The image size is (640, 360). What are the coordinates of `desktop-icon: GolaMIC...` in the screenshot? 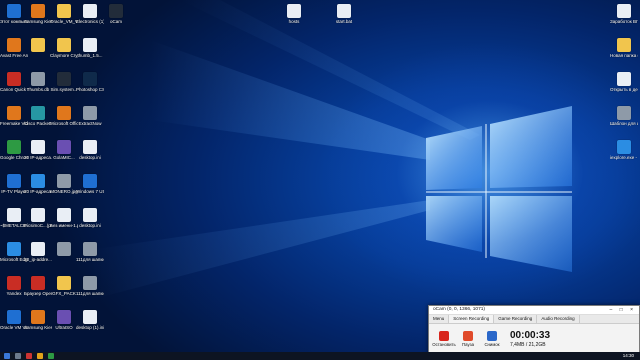 It's located at (64, 150).